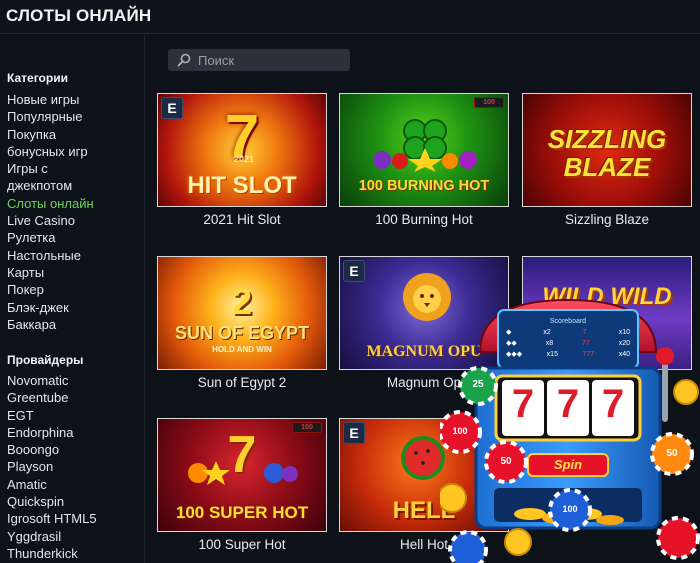 Image resolution: width=700 pixels, height=563 pixels. I want to click on game-art-year: 2021, so click(244, 159).